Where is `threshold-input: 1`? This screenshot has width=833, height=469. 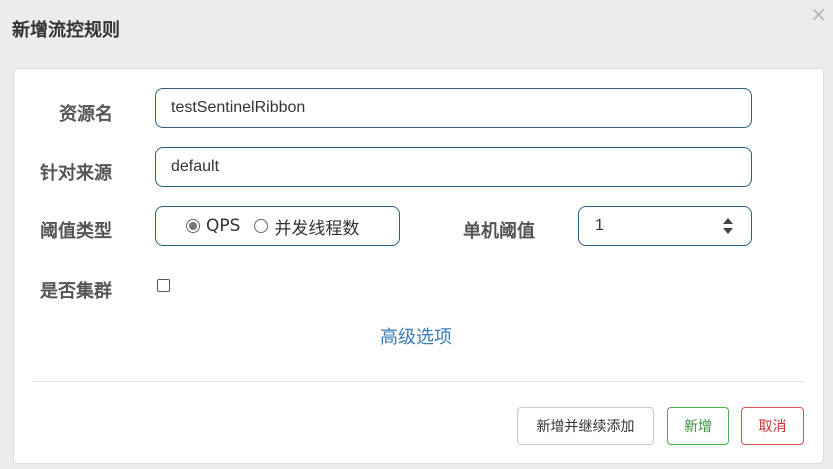
threshold-input: 1 is located at coordinates (665, 226).